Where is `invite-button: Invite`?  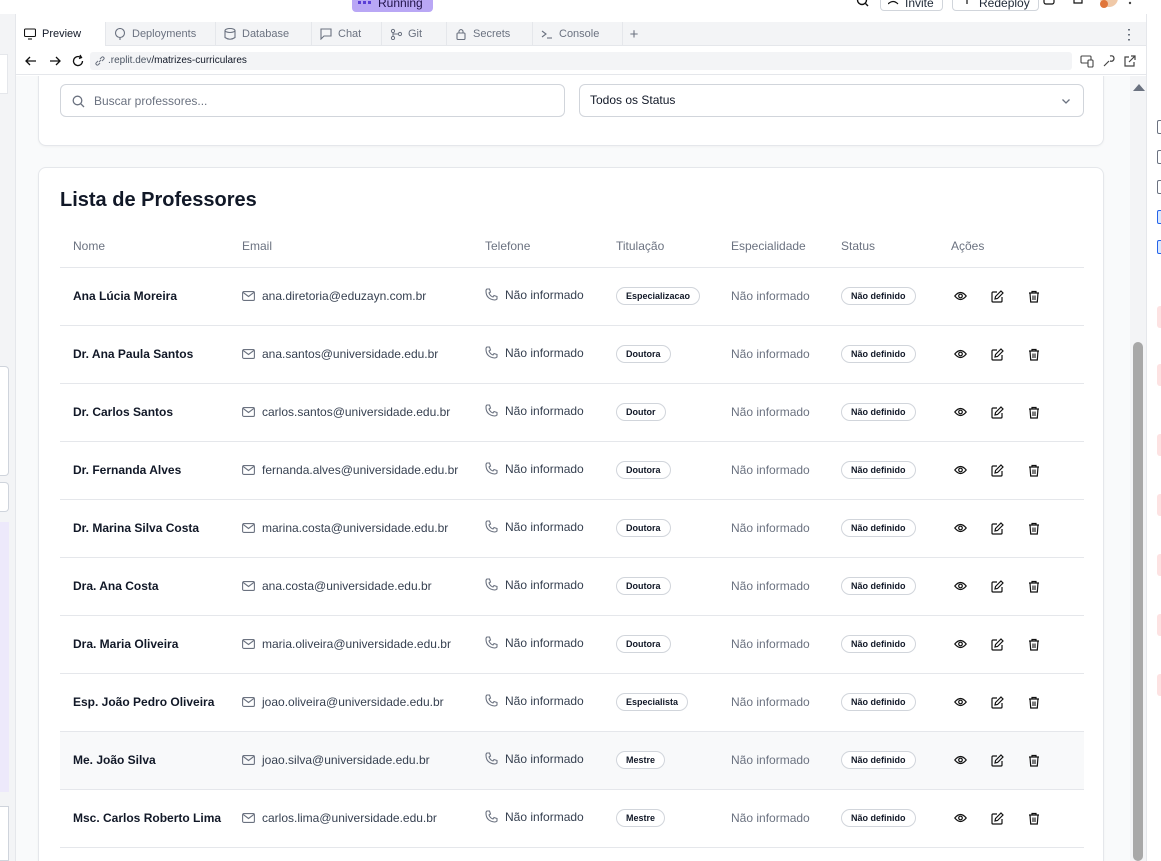
invite-button: Invite is located at coordinates (911, 5).